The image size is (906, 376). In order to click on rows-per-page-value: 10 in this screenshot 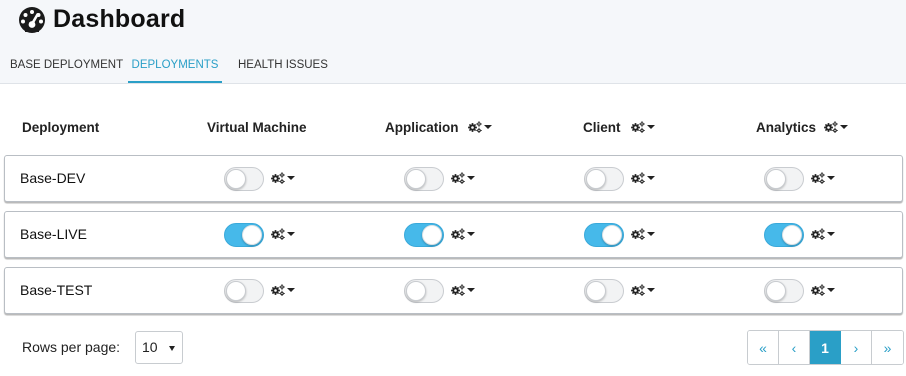, I will do `click(150, 347)`.